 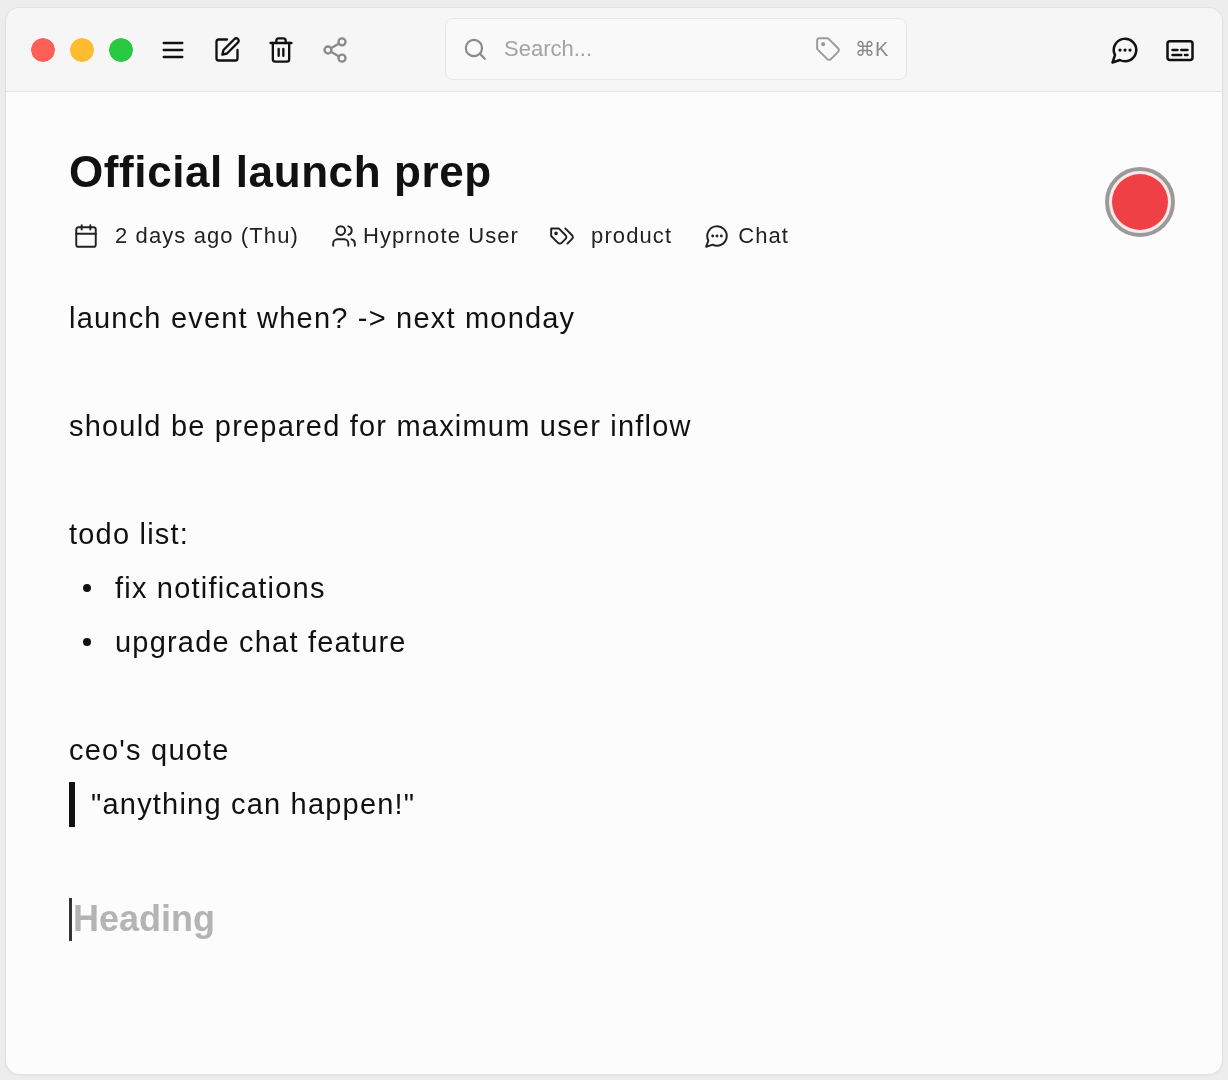 What do you see at coordinates (872, 48) in the screenshot?
I see `shortcut-hint: ⌘K` at bounding box center [872, 48].